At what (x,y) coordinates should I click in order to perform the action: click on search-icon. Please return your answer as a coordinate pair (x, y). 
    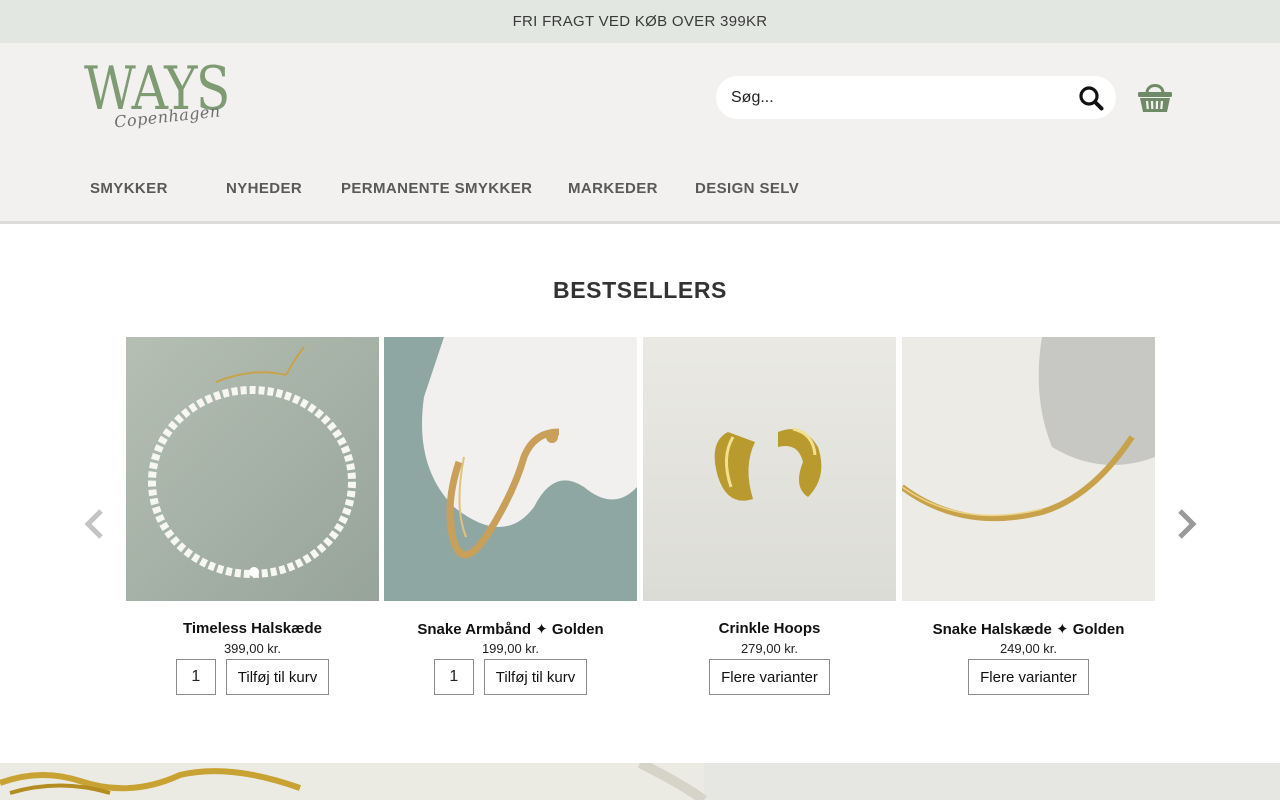
    Looking at the image, I should click on (1091, 98).